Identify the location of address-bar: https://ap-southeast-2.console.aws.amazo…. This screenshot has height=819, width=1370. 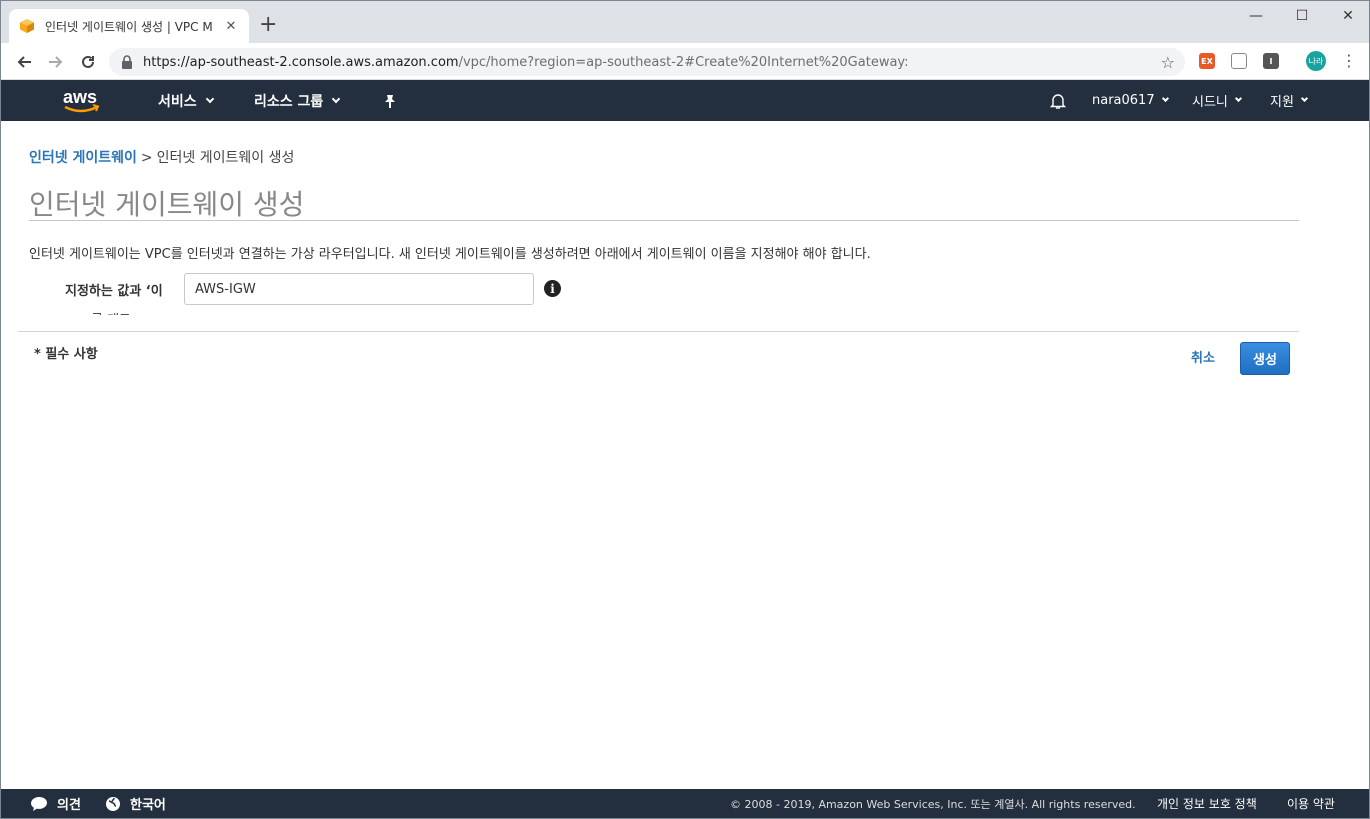
(647, 62).